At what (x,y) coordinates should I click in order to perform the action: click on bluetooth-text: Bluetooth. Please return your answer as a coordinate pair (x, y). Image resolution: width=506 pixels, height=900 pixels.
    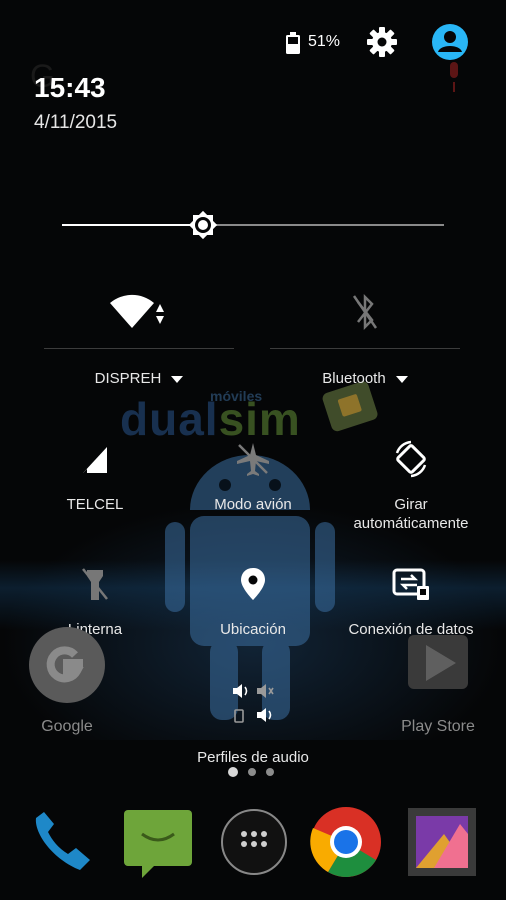
    Looking at the image, I should click on (354, 378).